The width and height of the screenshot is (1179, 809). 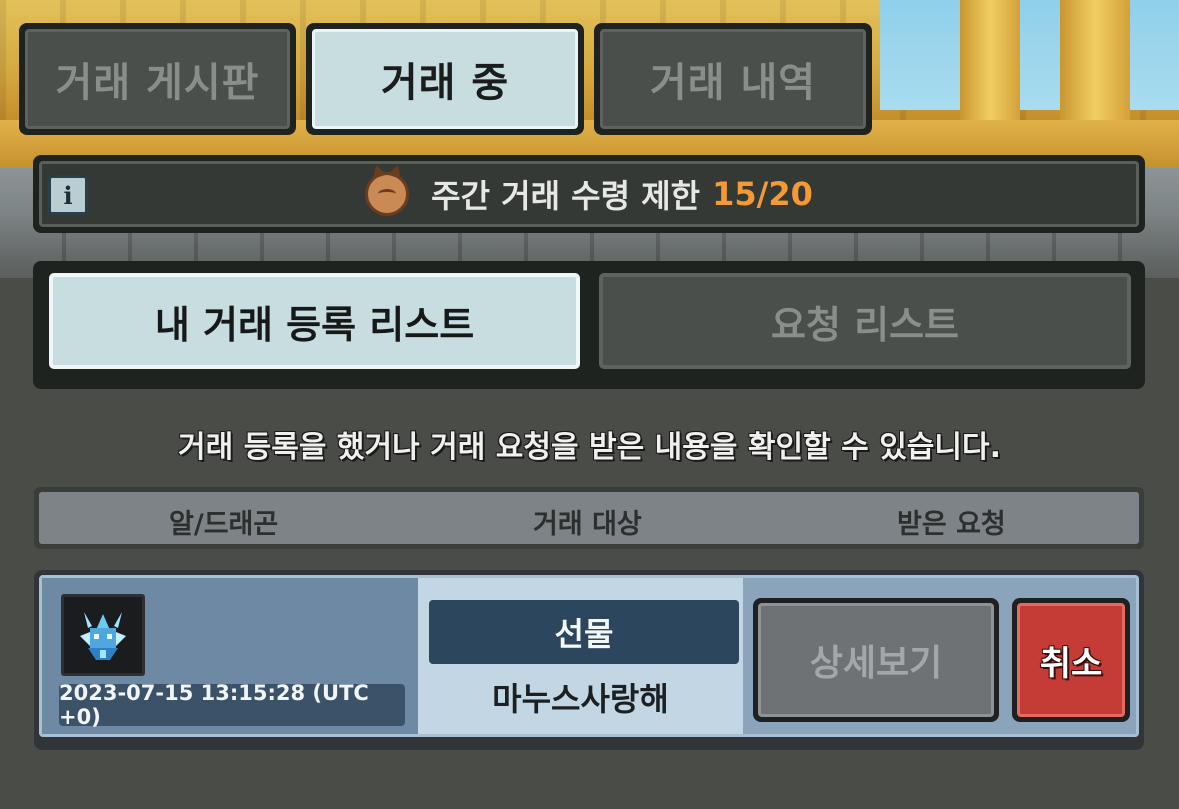 What do you see at coordinates (580, 699) in the screenshot?
I see `trade-target-name: 마누스사랑해` at bounding box center [580, 699].